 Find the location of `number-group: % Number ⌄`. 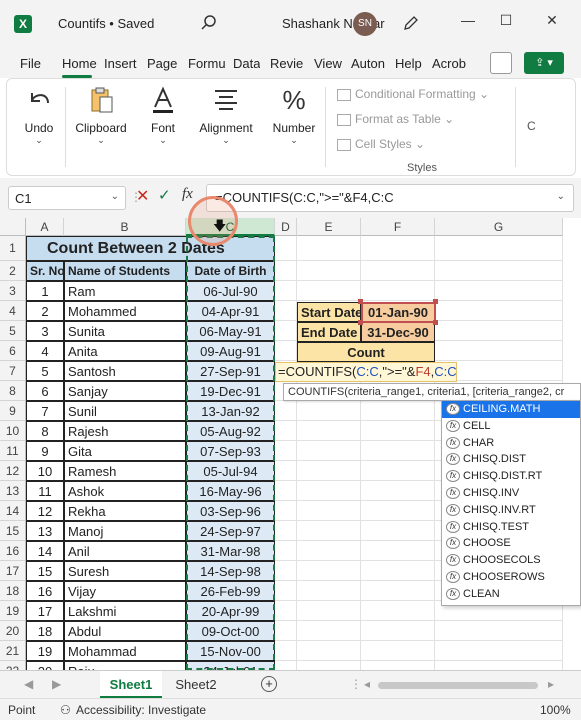

number-group: % Number ⌄ is located at coordinates (294, 112).